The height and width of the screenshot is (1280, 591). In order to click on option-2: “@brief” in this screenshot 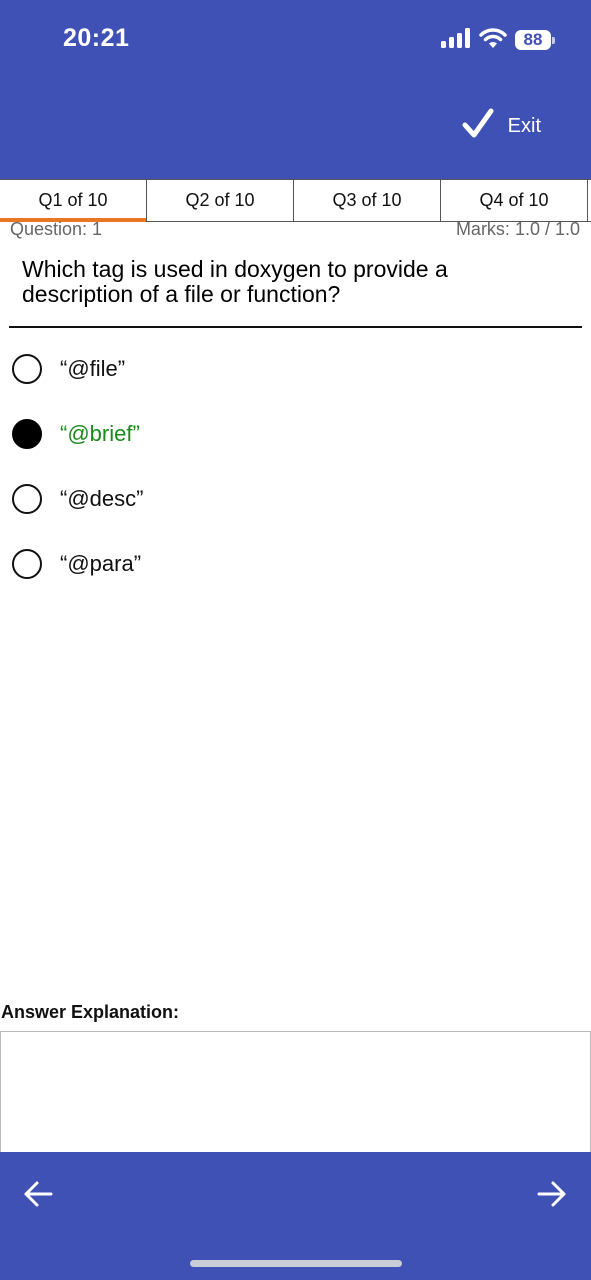, I will do `click(76, 434)`.